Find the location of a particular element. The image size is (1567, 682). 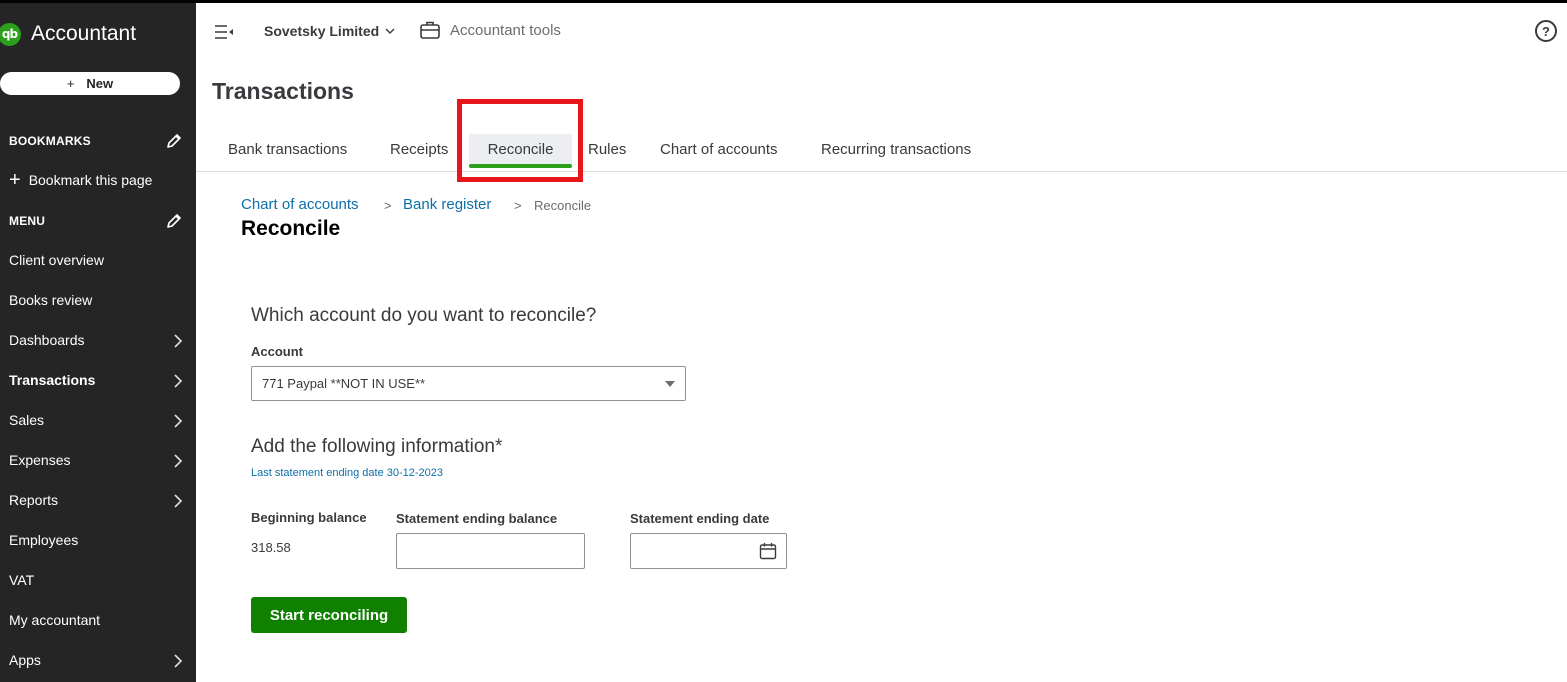

beginning-balance-label: Beginning balance is located at coordinates (309, 517).